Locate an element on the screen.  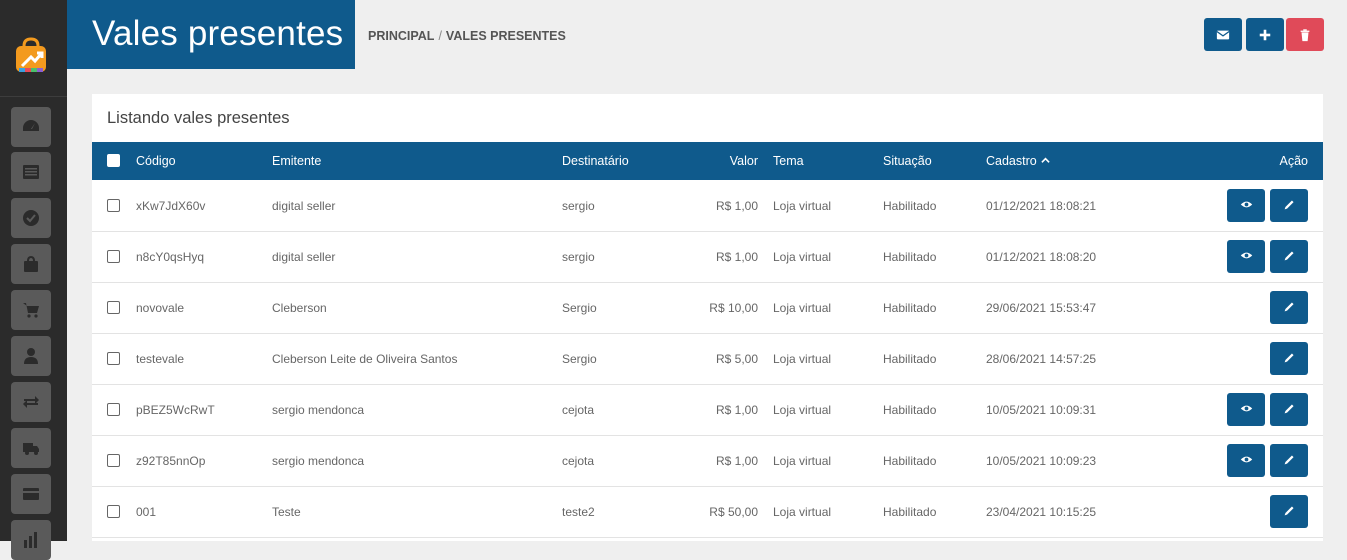
envelope-icon is located at coordinates (1223, 34).